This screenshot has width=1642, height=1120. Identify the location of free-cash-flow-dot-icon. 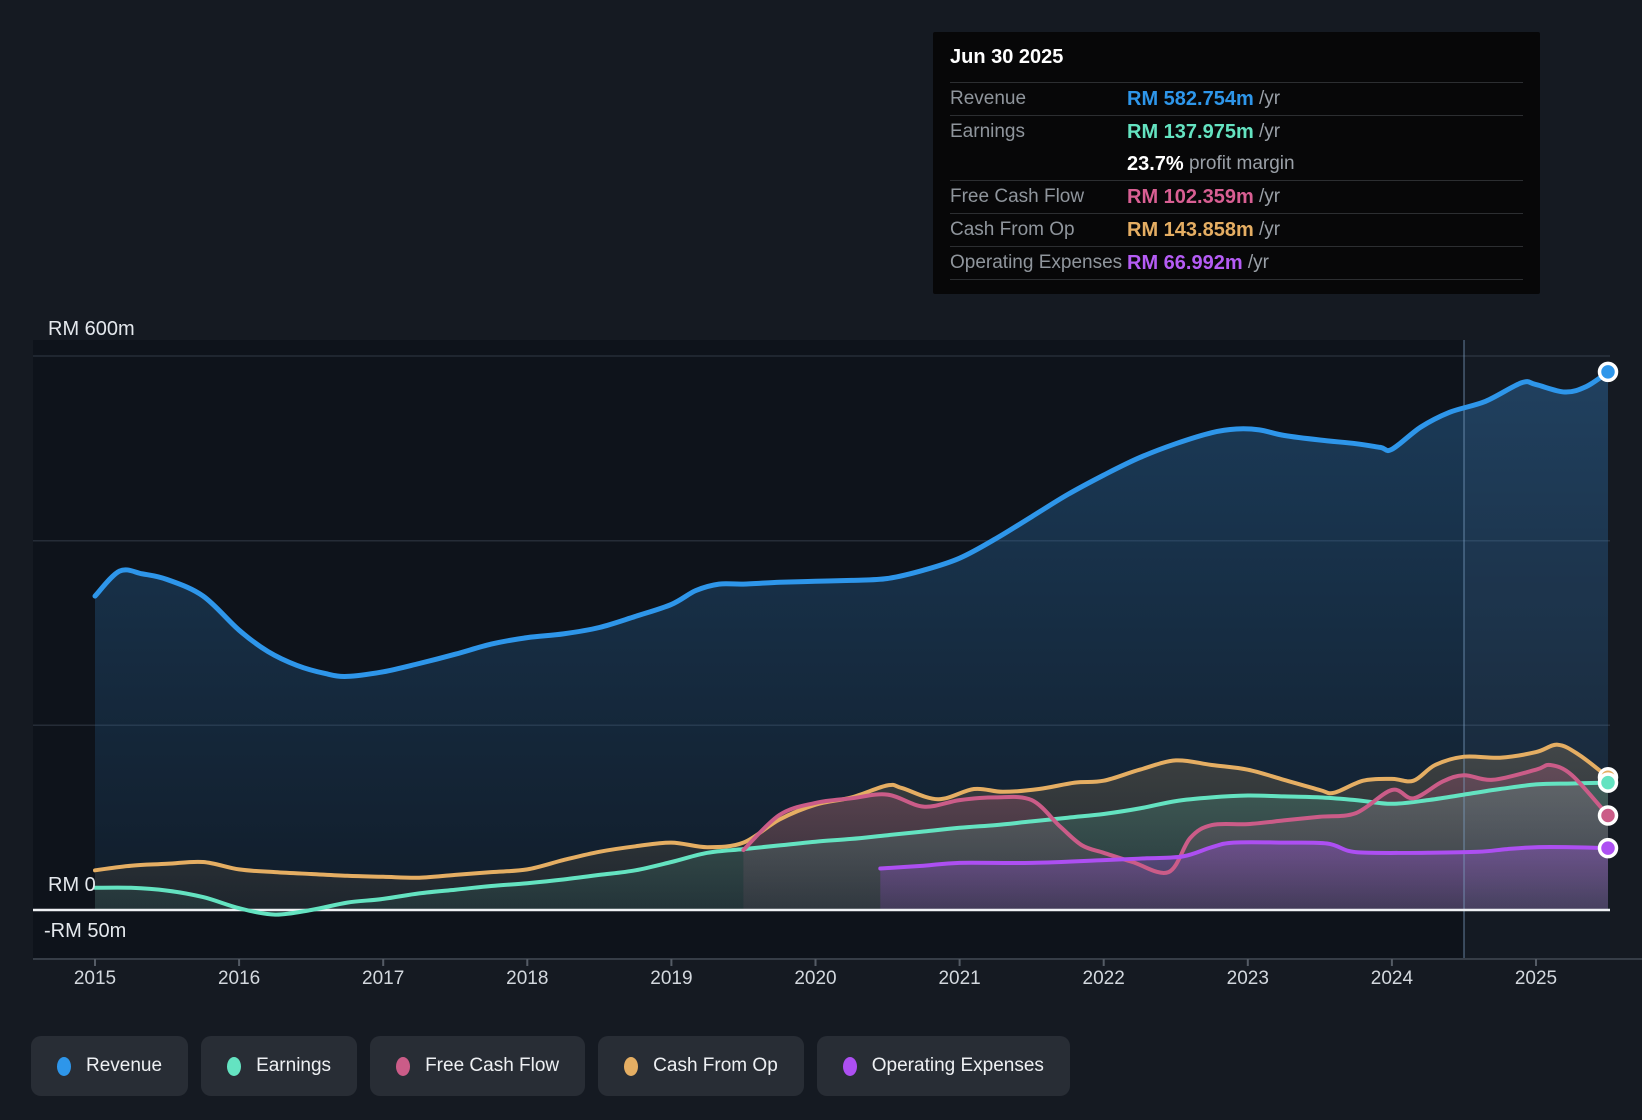
(403, 1066).